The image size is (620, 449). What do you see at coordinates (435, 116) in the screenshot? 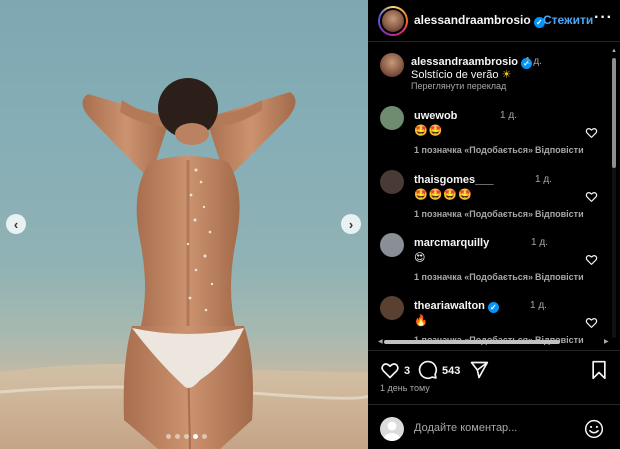
I see `commenter-username: uwewob` at bounding box center [435, 116].